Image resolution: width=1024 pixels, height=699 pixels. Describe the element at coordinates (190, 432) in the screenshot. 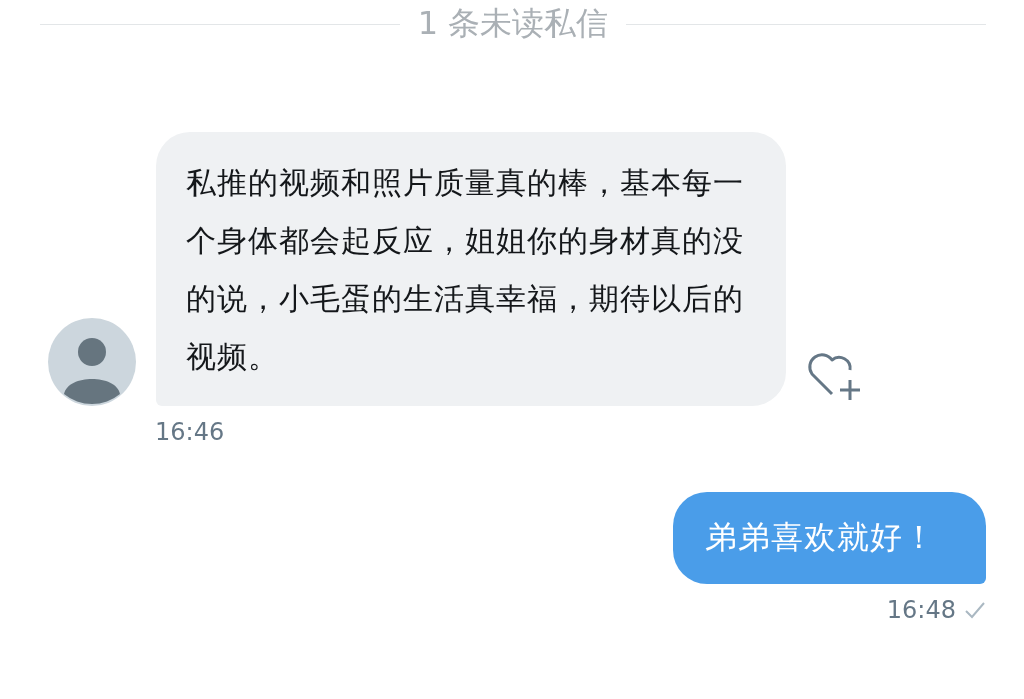

I see `message-time: 16:46` at that location.